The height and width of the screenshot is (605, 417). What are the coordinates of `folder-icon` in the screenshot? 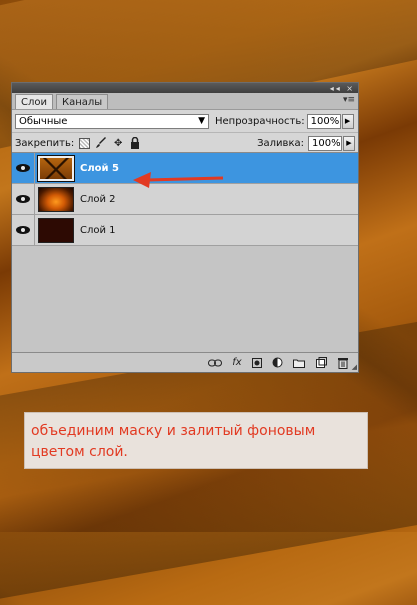 It's located at (299, 363).